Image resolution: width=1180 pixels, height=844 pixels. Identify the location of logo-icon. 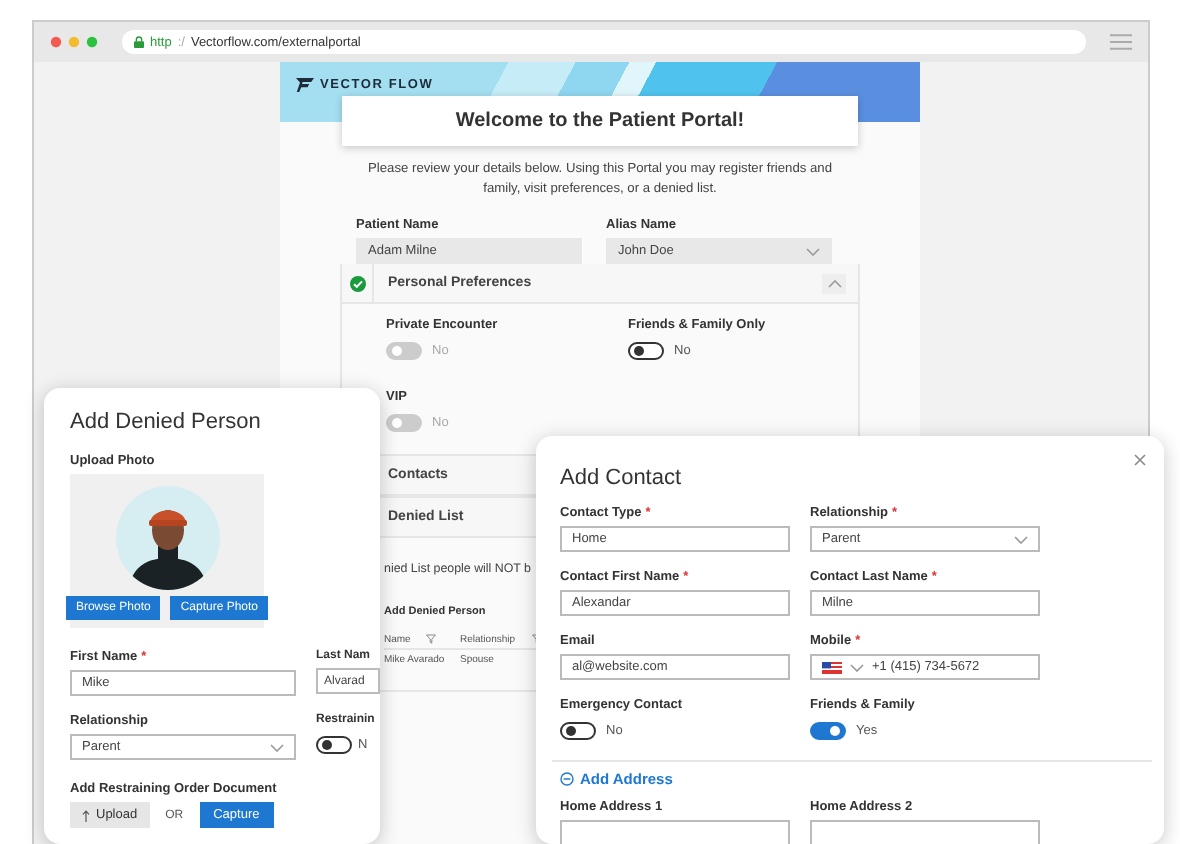
(305, 85).